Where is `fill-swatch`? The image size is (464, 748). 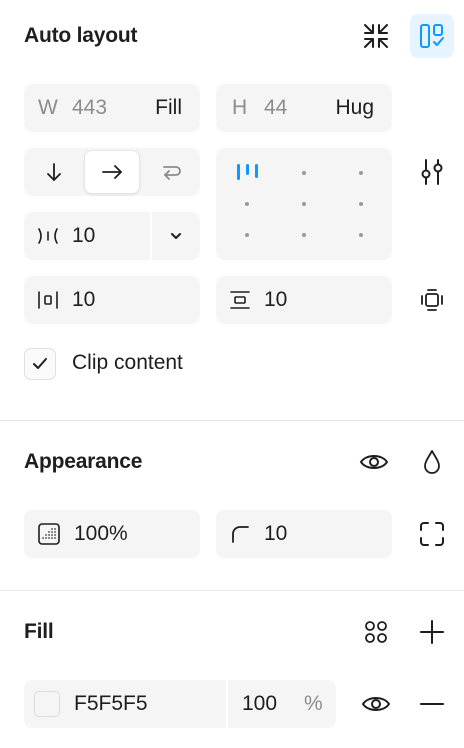
fill-swatch is located at coordinates (47, 704).